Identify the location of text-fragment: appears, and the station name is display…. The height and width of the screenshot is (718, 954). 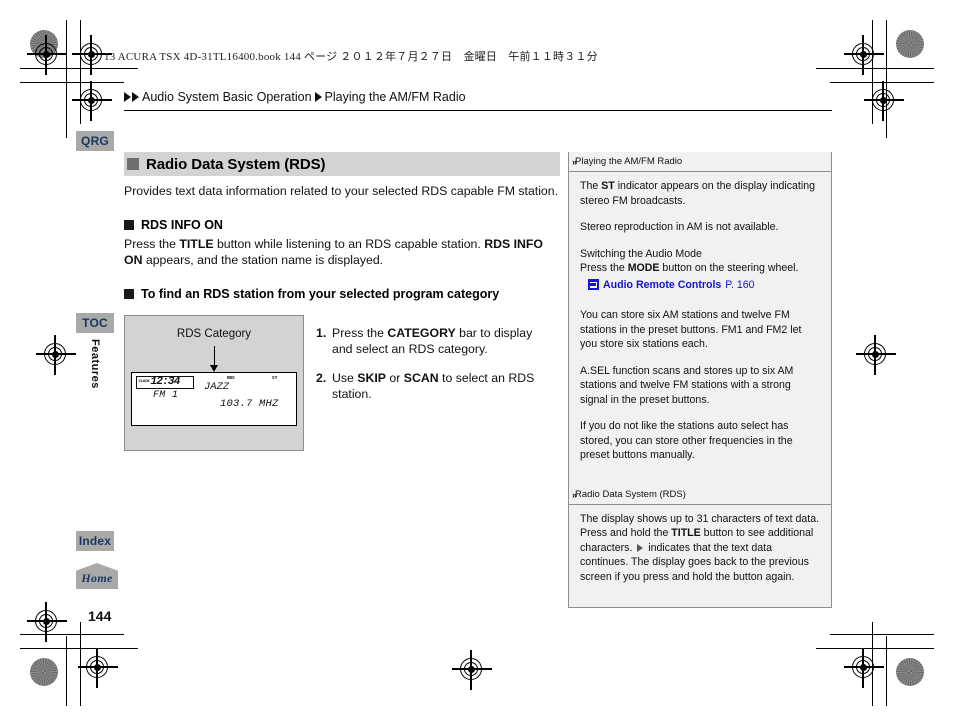
(263, 260).